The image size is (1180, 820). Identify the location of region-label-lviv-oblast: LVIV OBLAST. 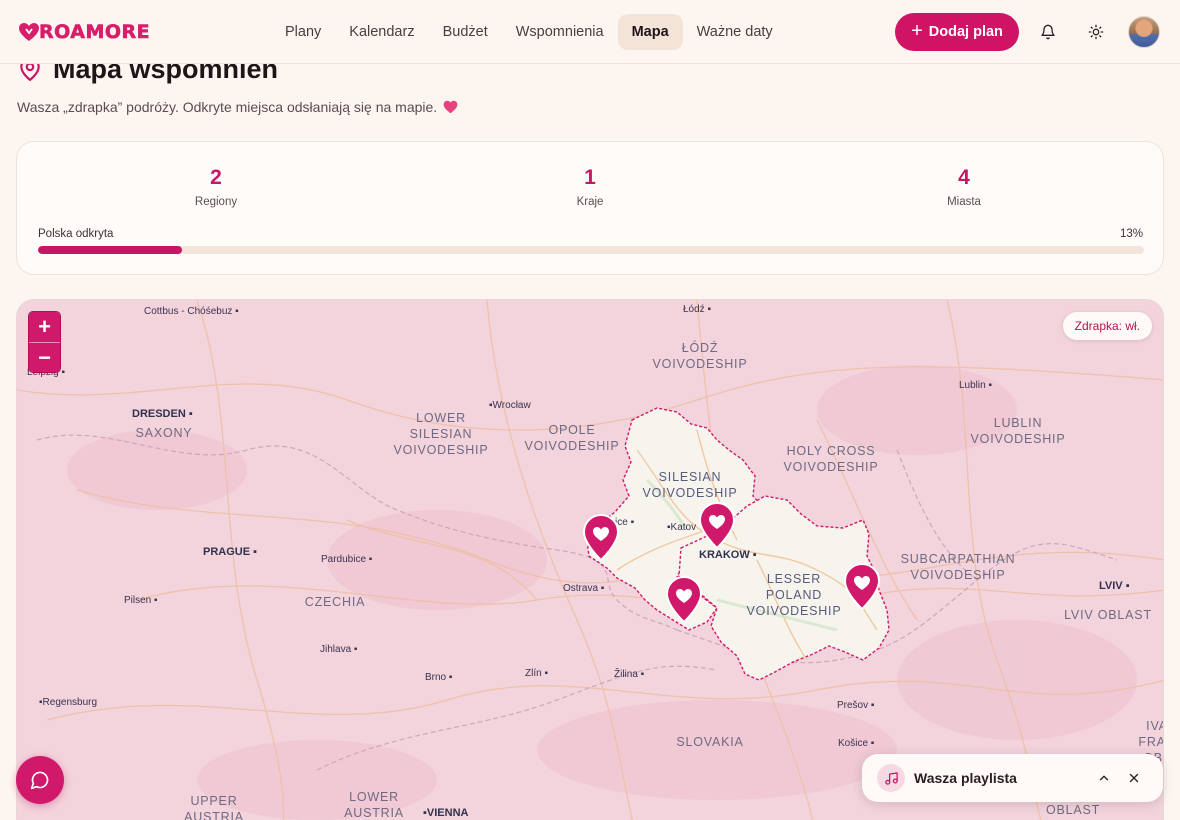
(1108, 615).